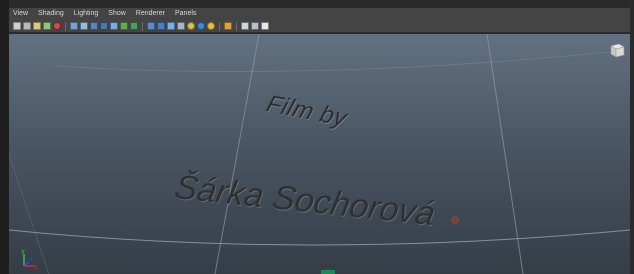 This screenshot has width=634, height=274. Describe the element at coordinates (185, 14) in the screenshot. I see `menu-panels: Panels` at that location.